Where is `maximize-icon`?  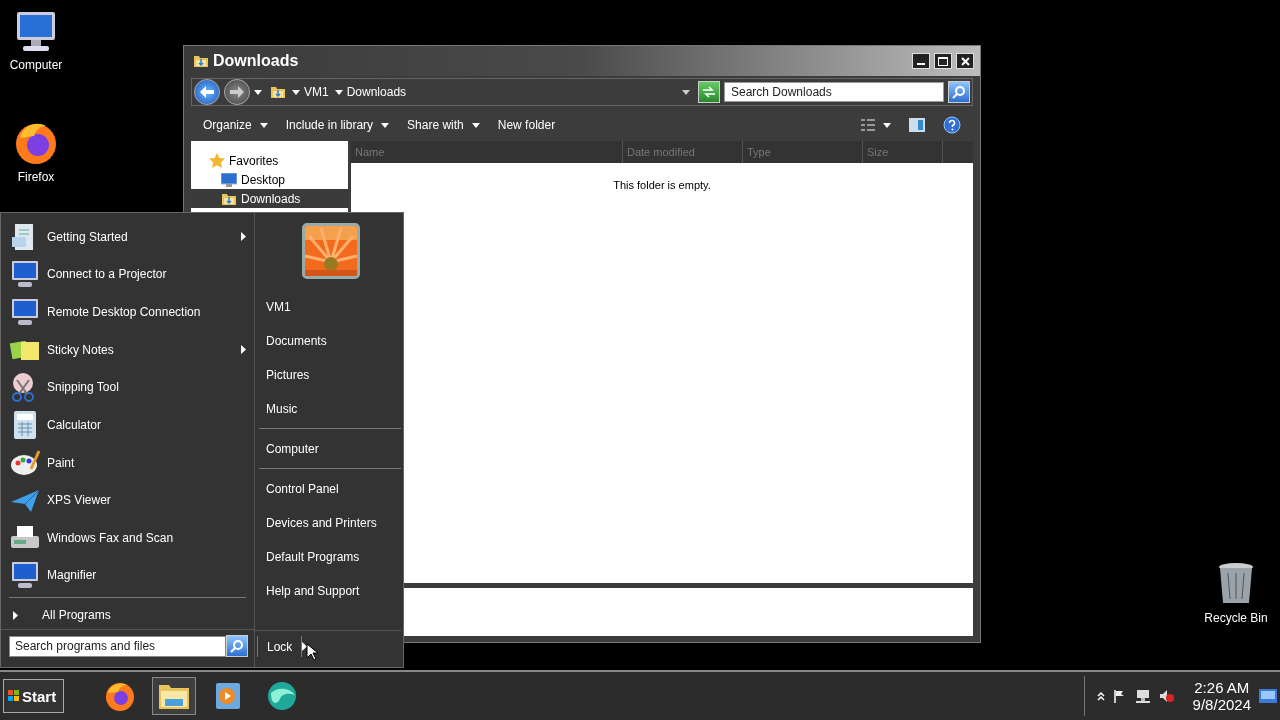 maximize-icon is located at coordinates (943, 61).